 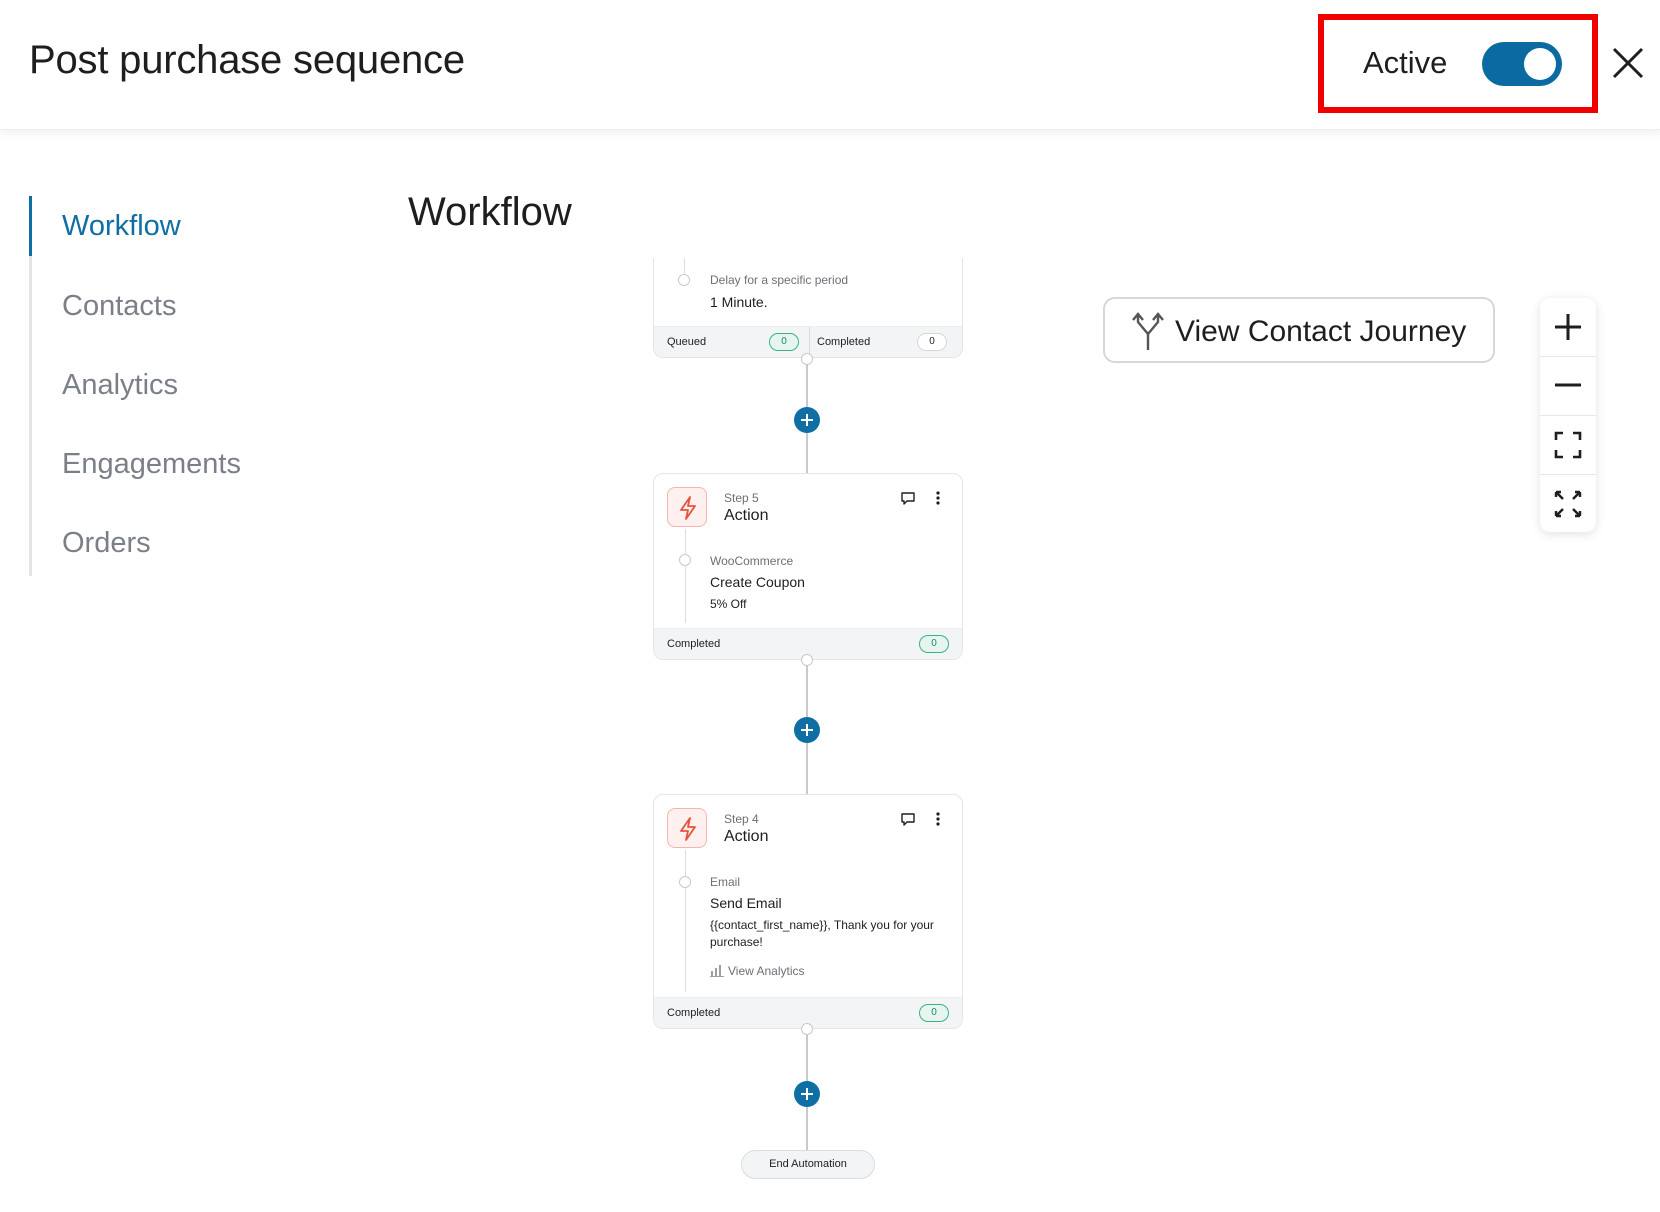 I want to click on view-analytics-link: View Analytics, so click(x=757, y=970).